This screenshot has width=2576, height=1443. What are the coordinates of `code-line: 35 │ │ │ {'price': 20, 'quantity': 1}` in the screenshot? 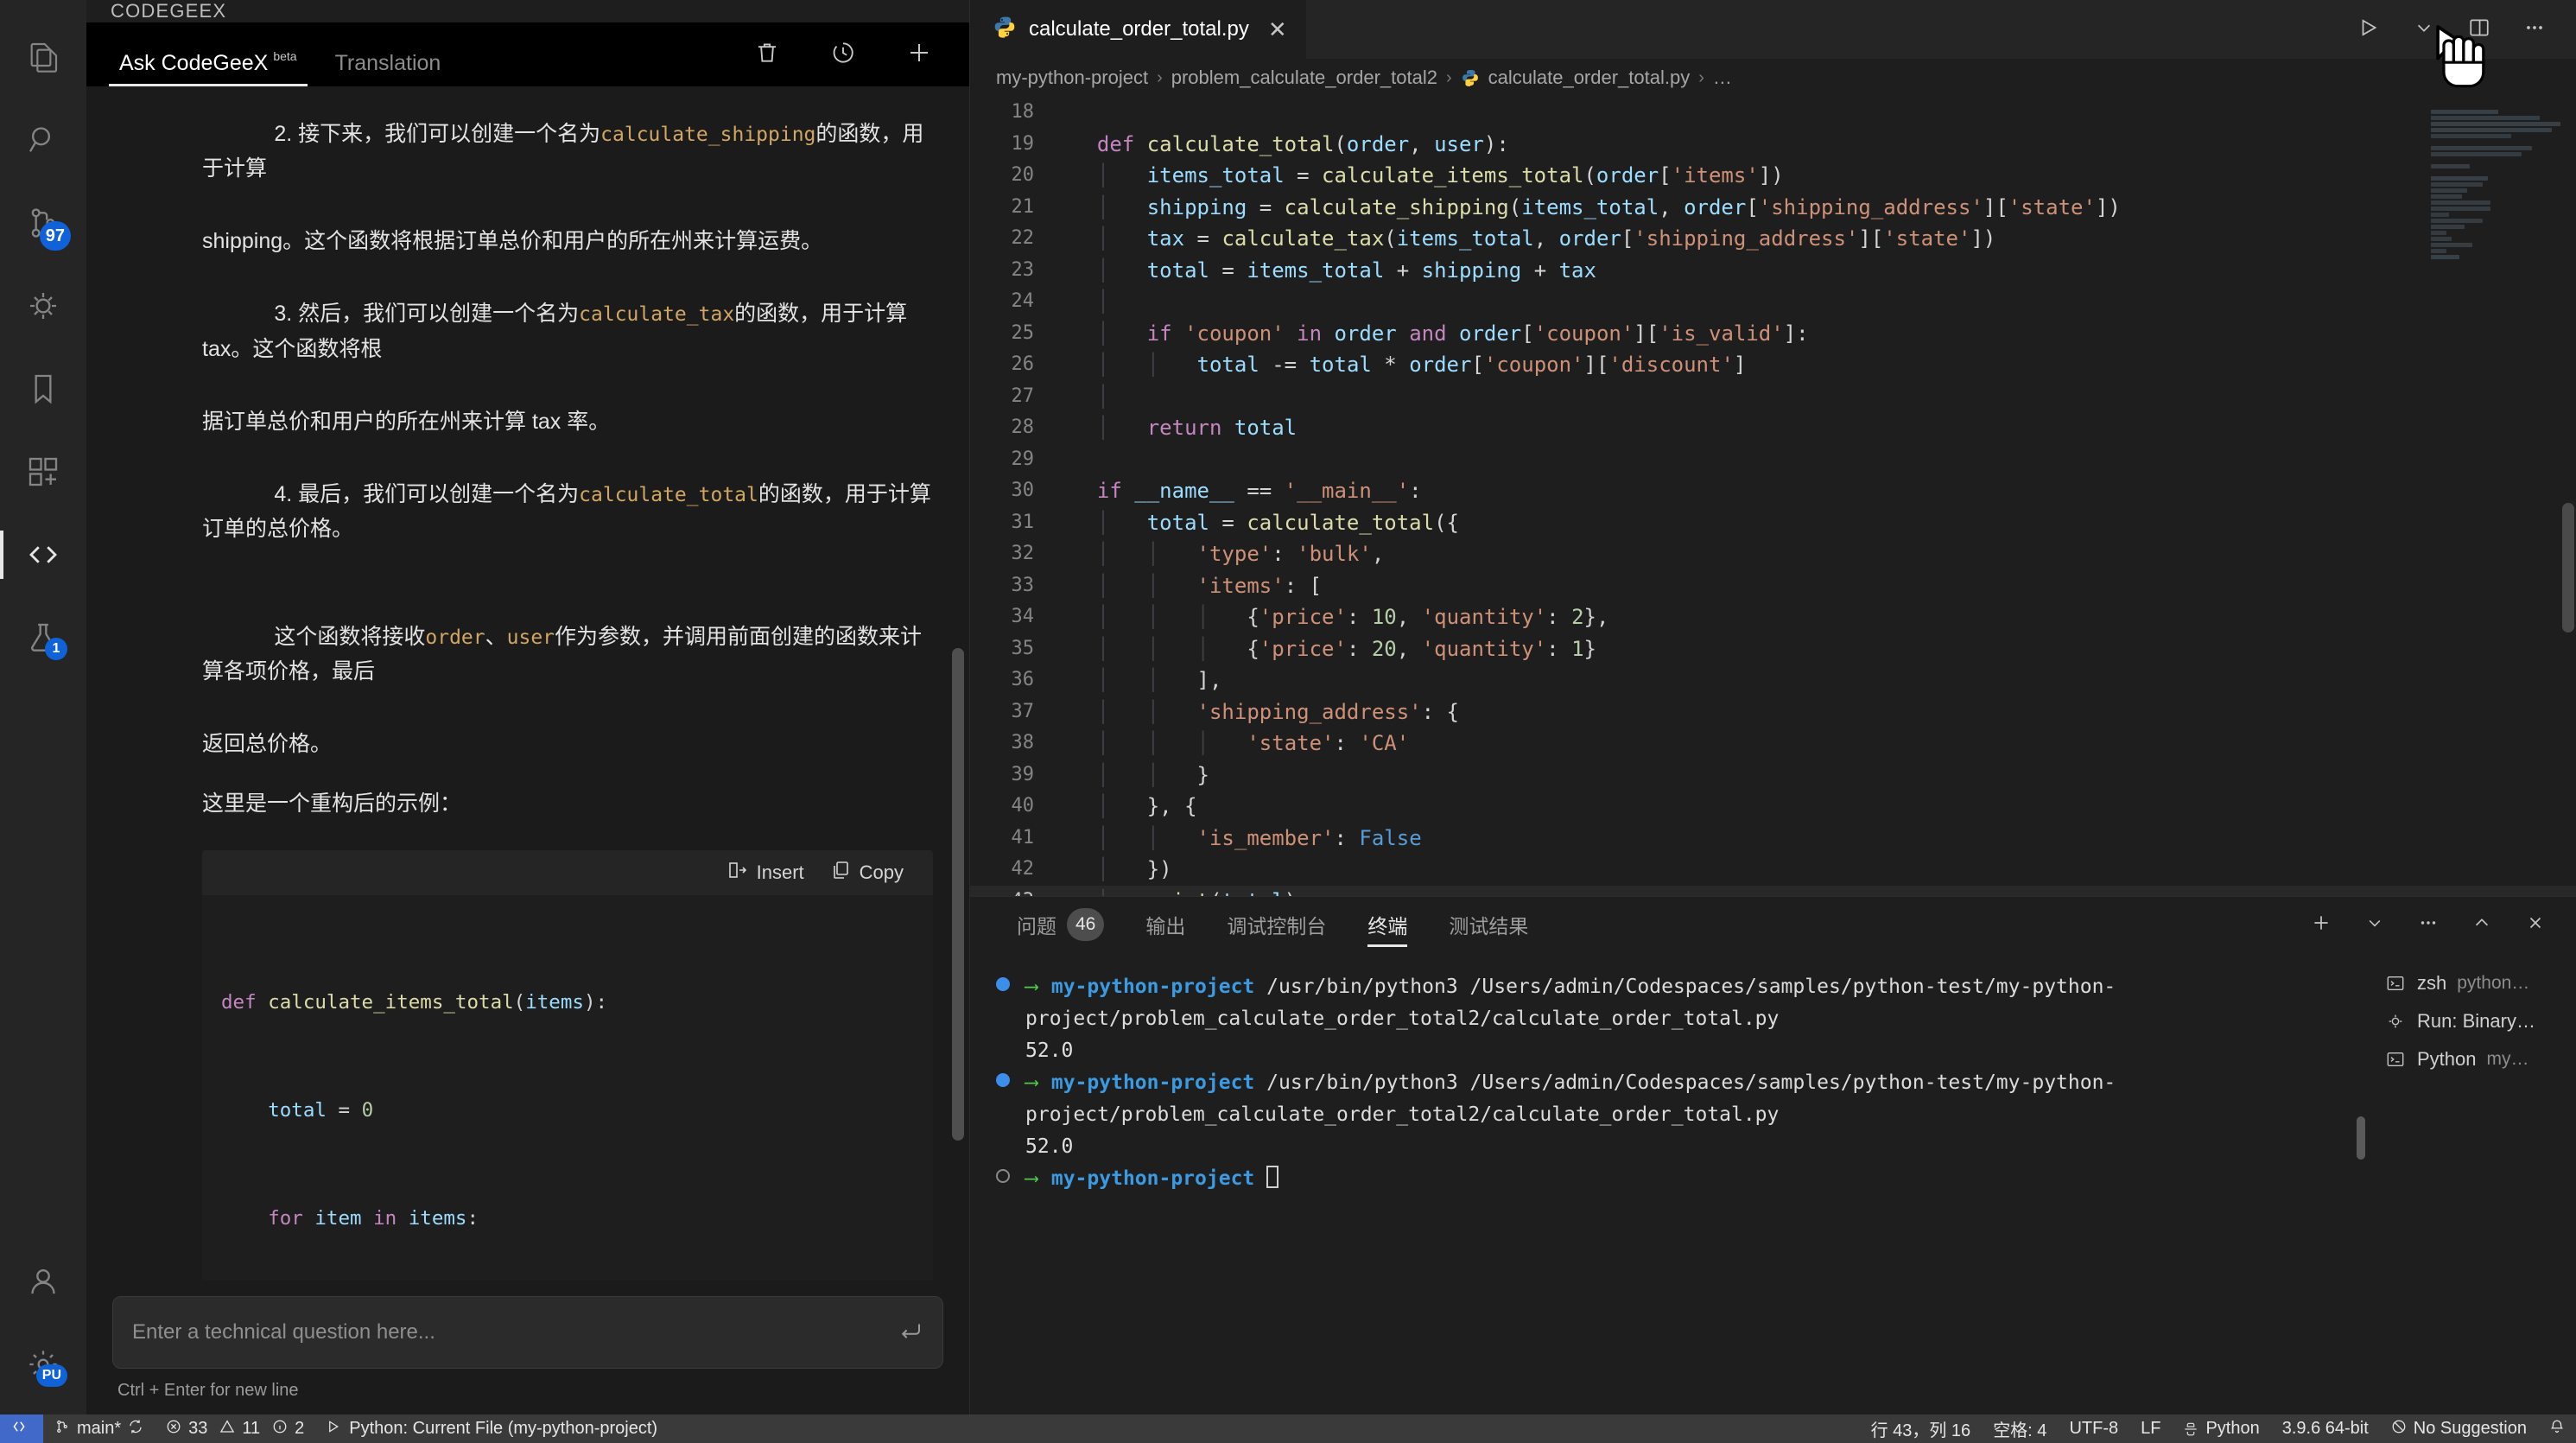 It's located at (1773, 649).